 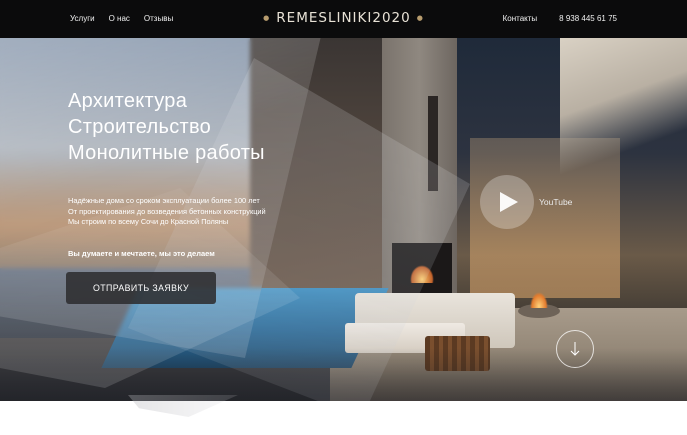 I want to click on youtube-label: YouTube, so click(x=555, y=202).